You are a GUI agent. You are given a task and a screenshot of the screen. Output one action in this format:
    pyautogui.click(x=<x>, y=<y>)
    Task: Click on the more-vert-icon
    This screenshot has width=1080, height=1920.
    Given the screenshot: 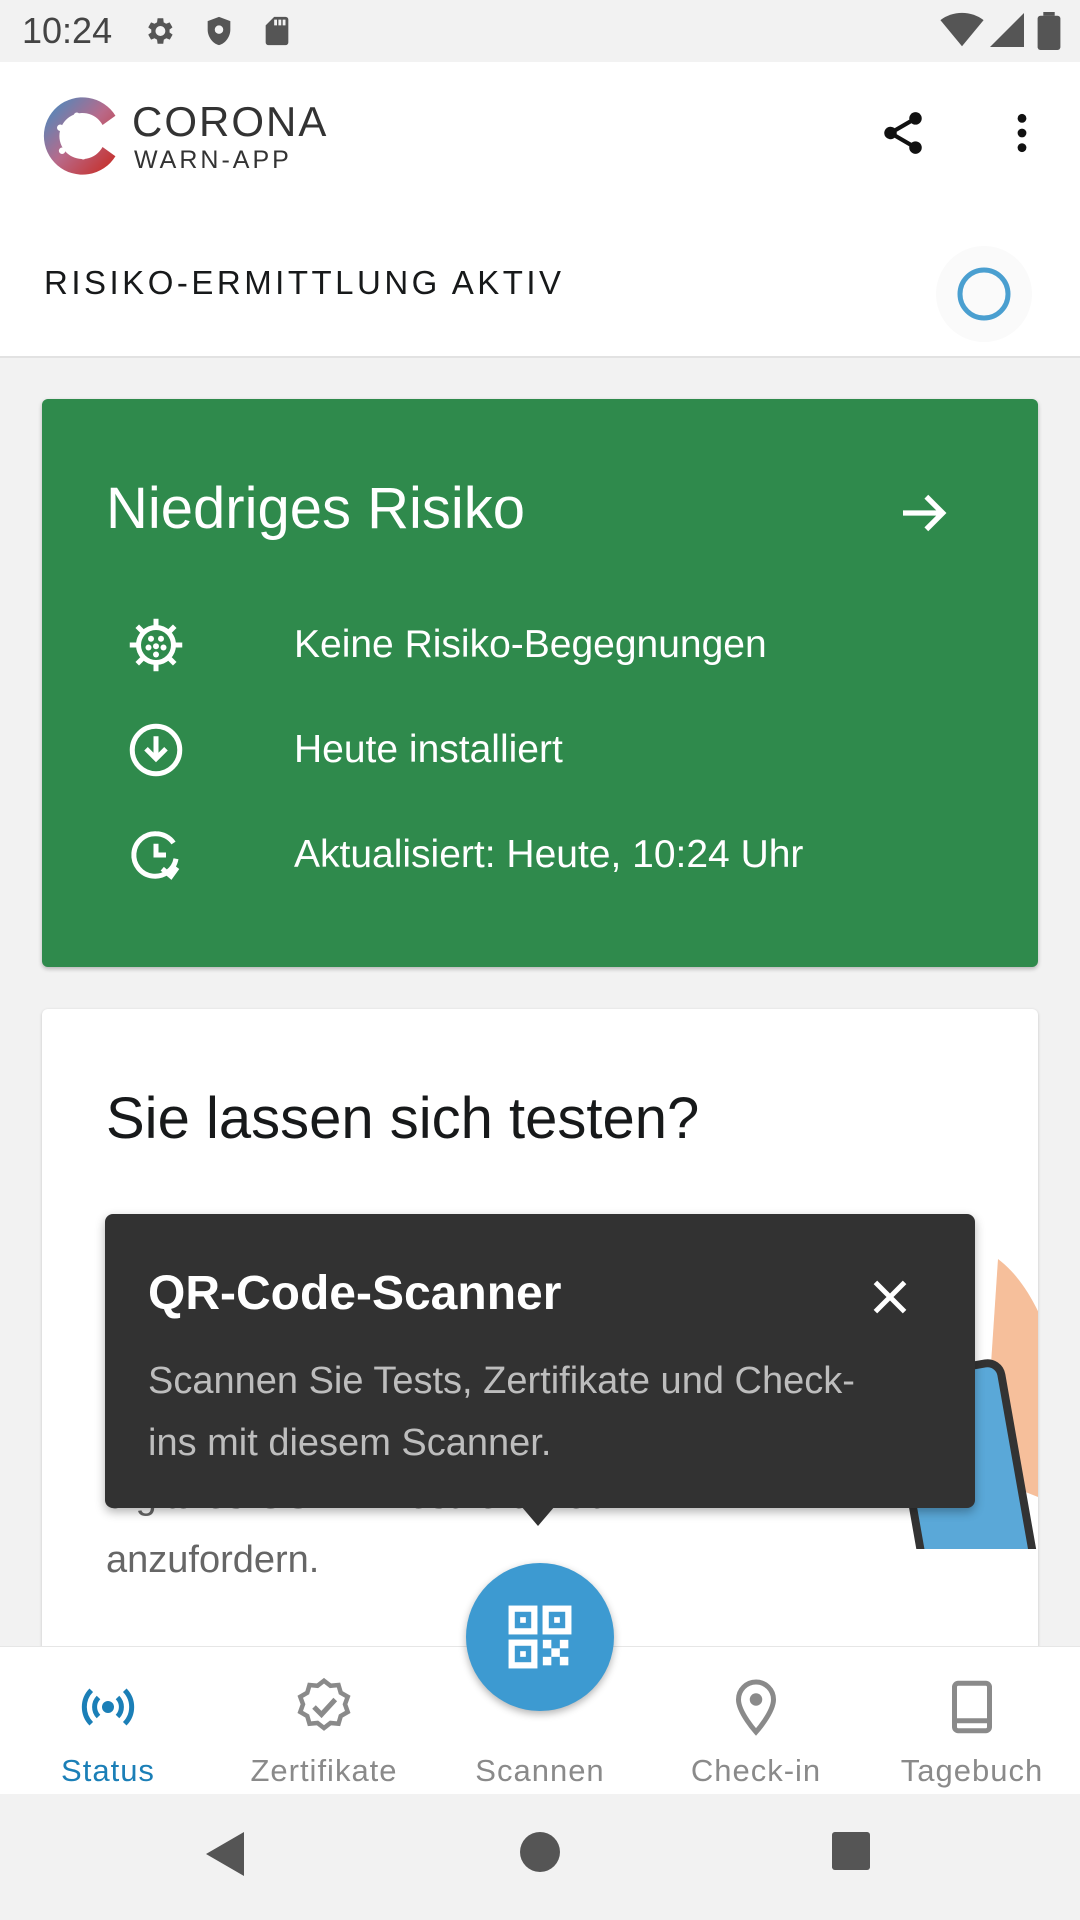 What is the action you would take?
    pyautogui.click(x=1022, y=133)
    